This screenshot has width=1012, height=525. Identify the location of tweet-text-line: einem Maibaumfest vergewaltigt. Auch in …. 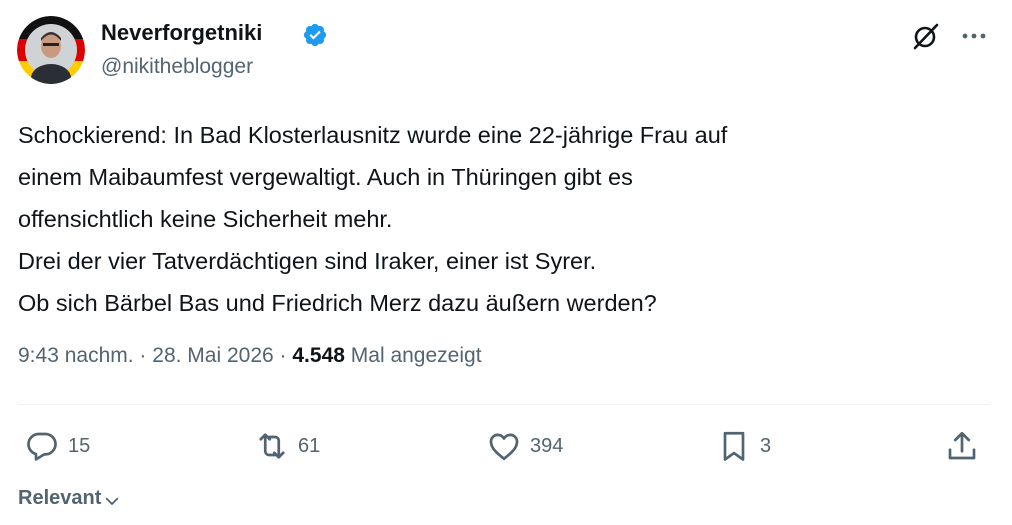
(325, 177).